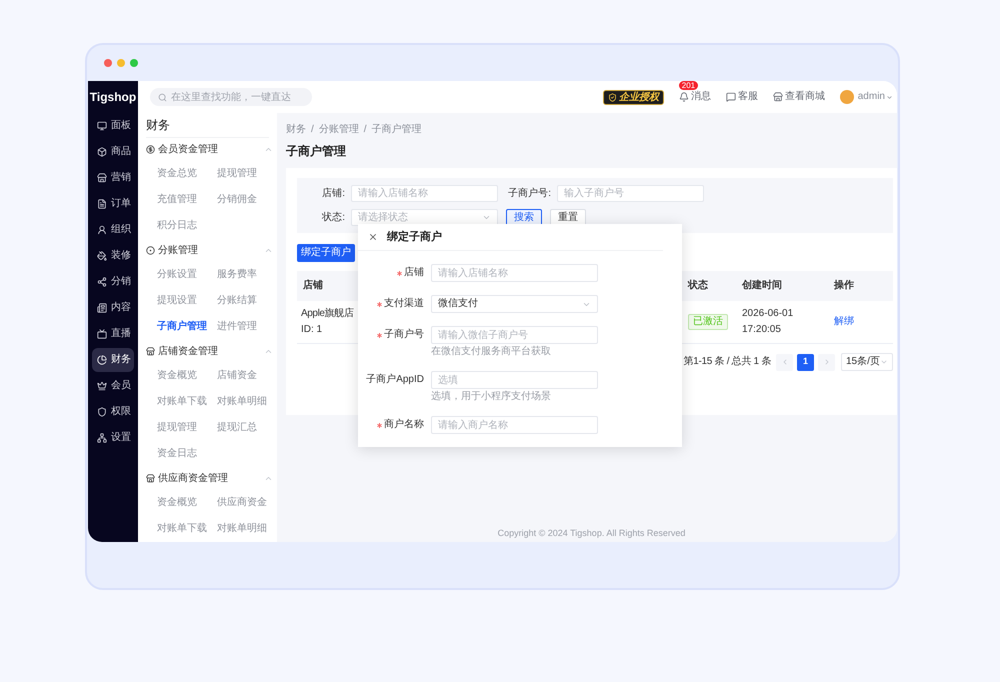 The height and width of the screenshot is (682, 1000). I want to click on column-header: 店铺, so click(313, 286).